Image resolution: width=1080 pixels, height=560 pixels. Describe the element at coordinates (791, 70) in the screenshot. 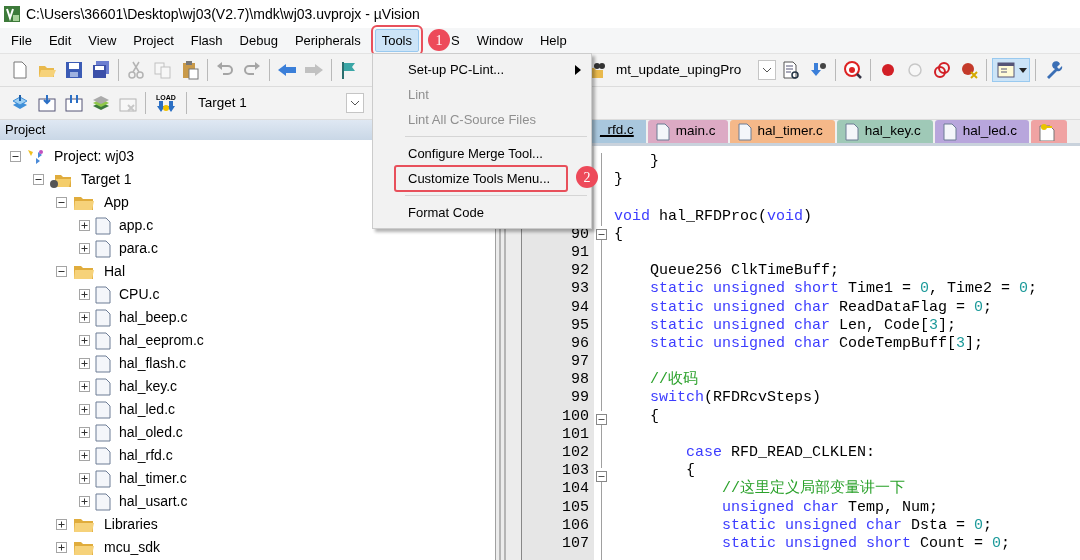

I see `document-search-icon` at that location.